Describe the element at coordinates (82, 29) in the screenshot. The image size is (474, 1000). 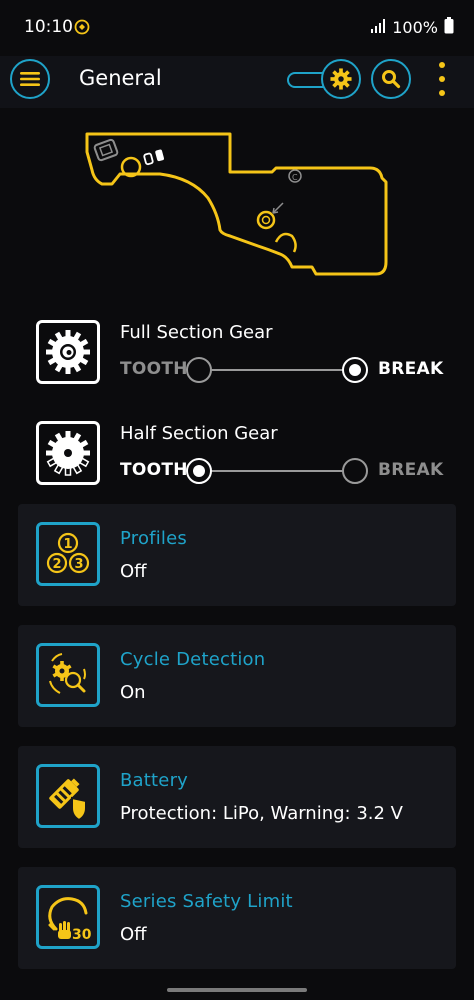
I see `notification-app-icon` at that location.